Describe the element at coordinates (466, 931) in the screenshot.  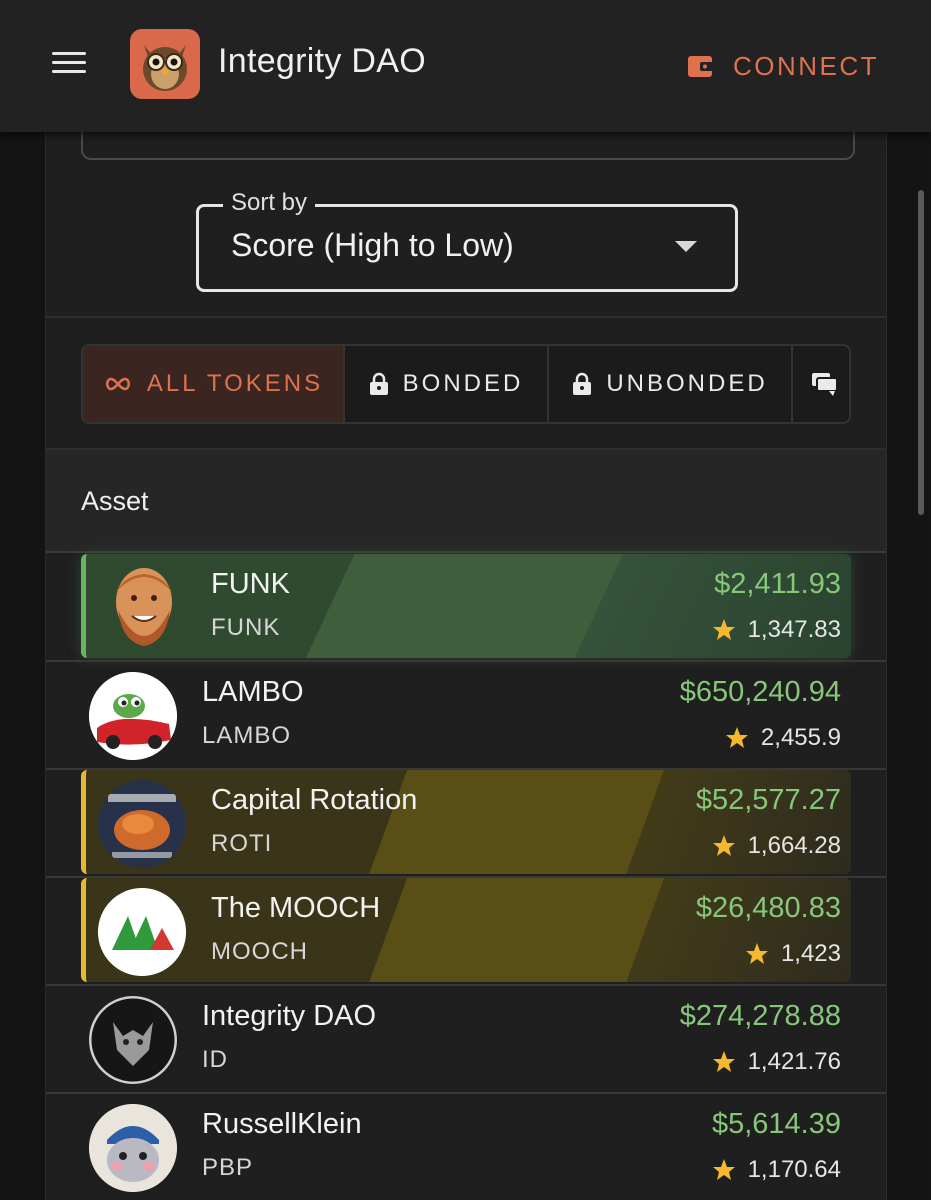
I see `table-row: The MOOCH MOOCH $26,480.83 1,423` at that location.